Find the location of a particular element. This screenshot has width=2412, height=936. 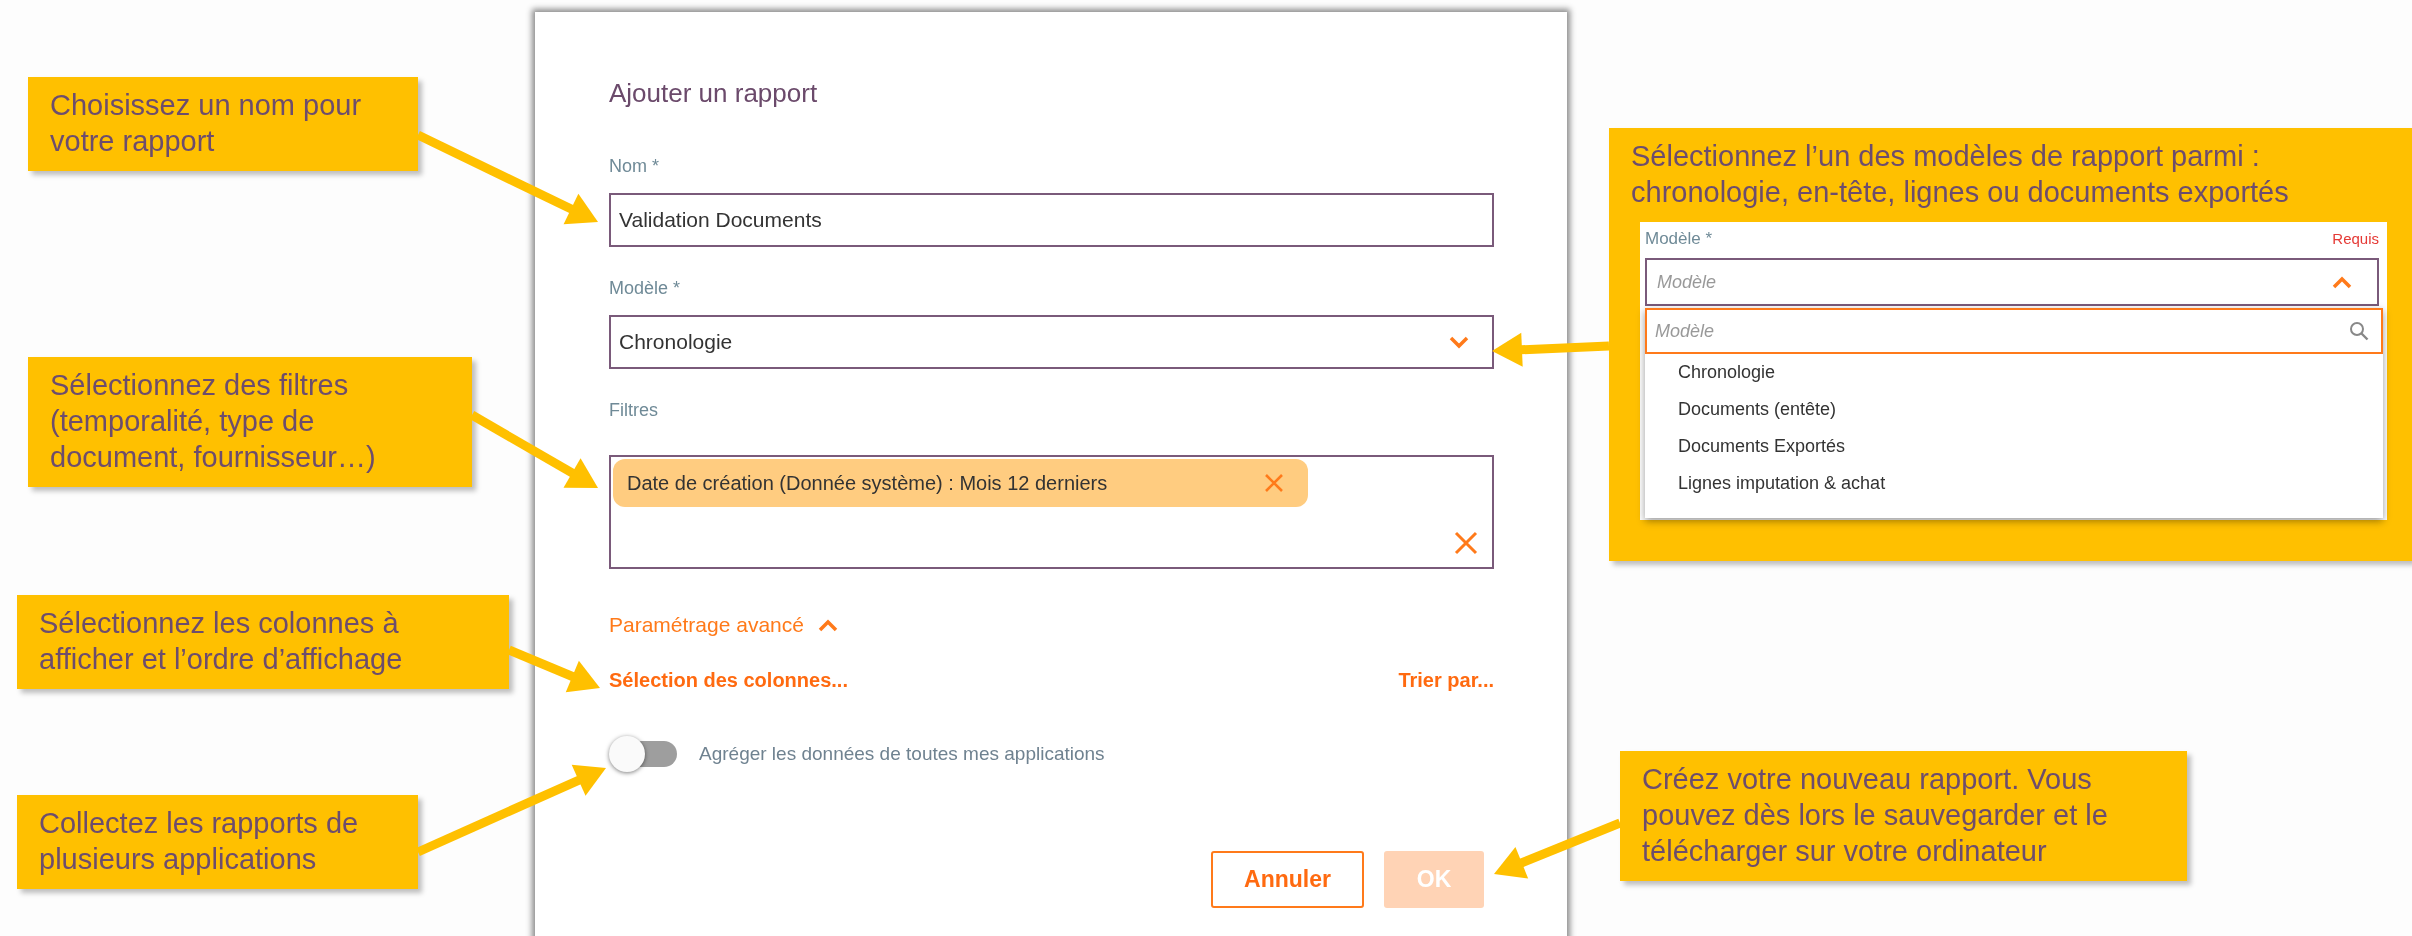

callout-text: Collectez les rapports de plusieurs applications is located at coordinates (199, 841).